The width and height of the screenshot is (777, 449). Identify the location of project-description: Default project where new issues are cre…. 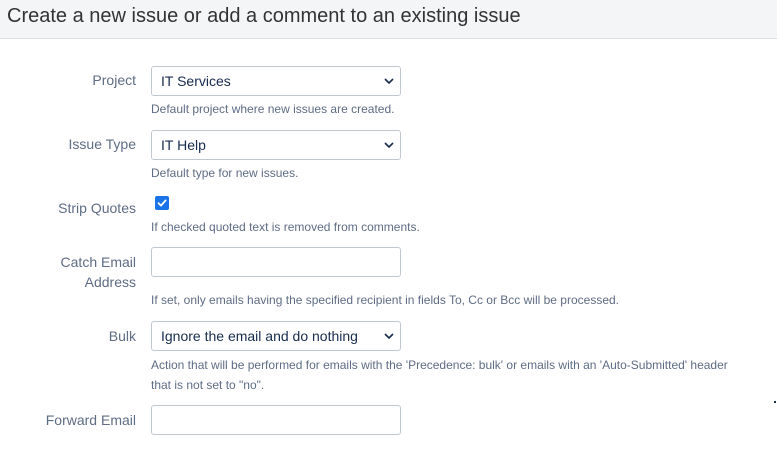
(273, 109).